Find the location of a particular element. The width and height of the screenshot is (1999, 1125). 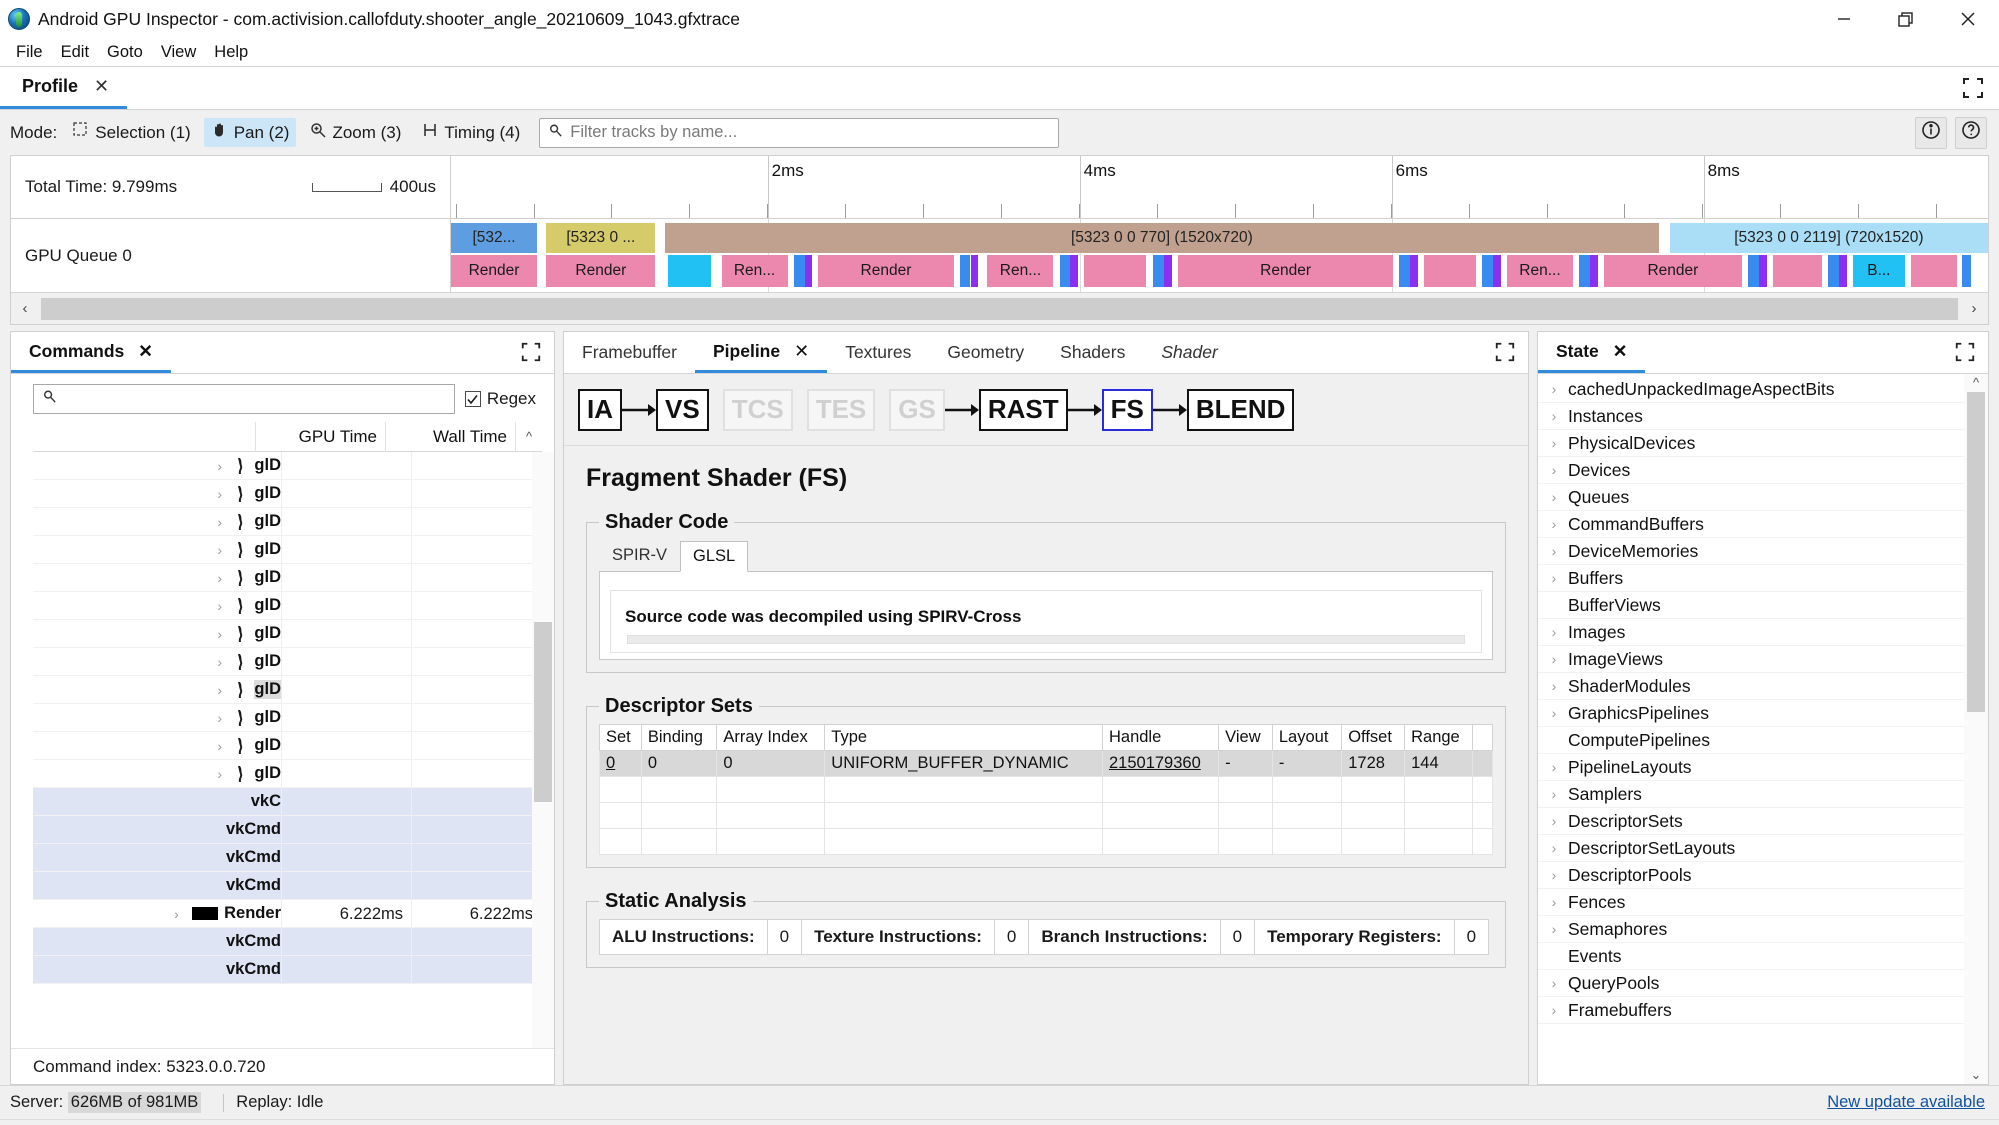

commands-search-box is located at coordinates (244, 399).